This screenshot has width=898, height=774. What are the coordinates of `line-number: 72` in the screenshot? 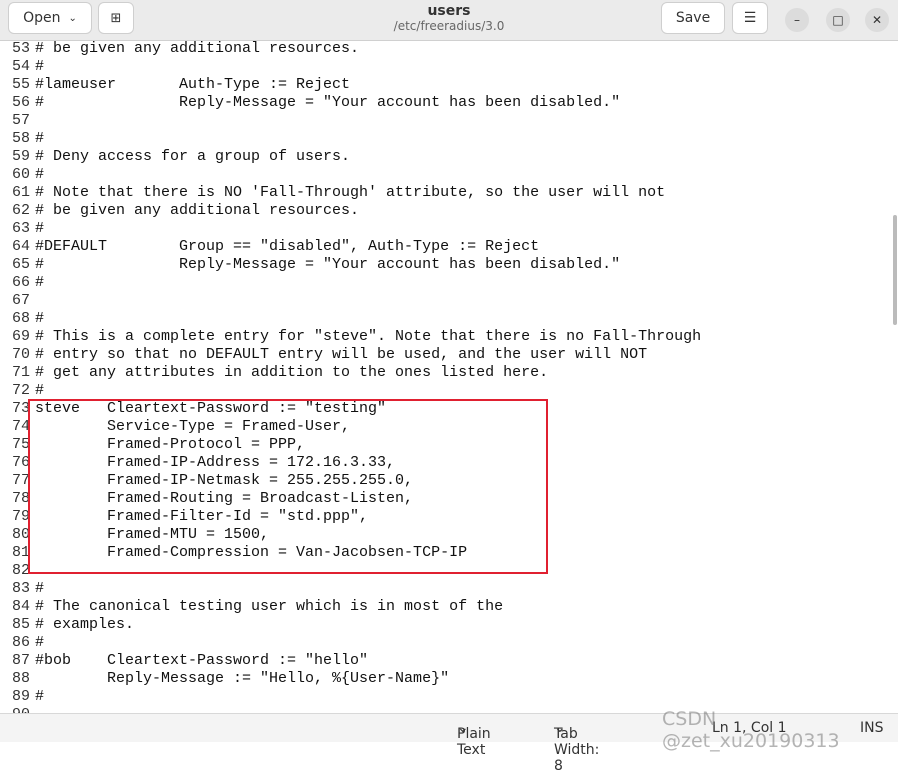 It's located at (20, 390).